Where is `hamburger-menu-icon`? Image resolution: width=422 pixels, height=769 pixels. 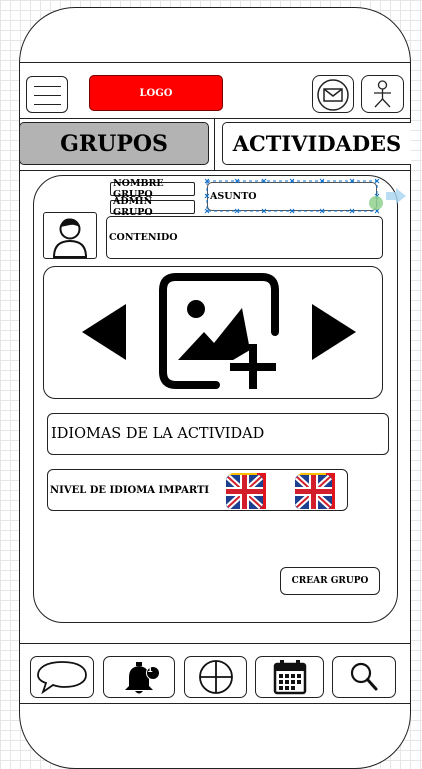 hamburger-menu-icon is located at coordinates (47, 94).